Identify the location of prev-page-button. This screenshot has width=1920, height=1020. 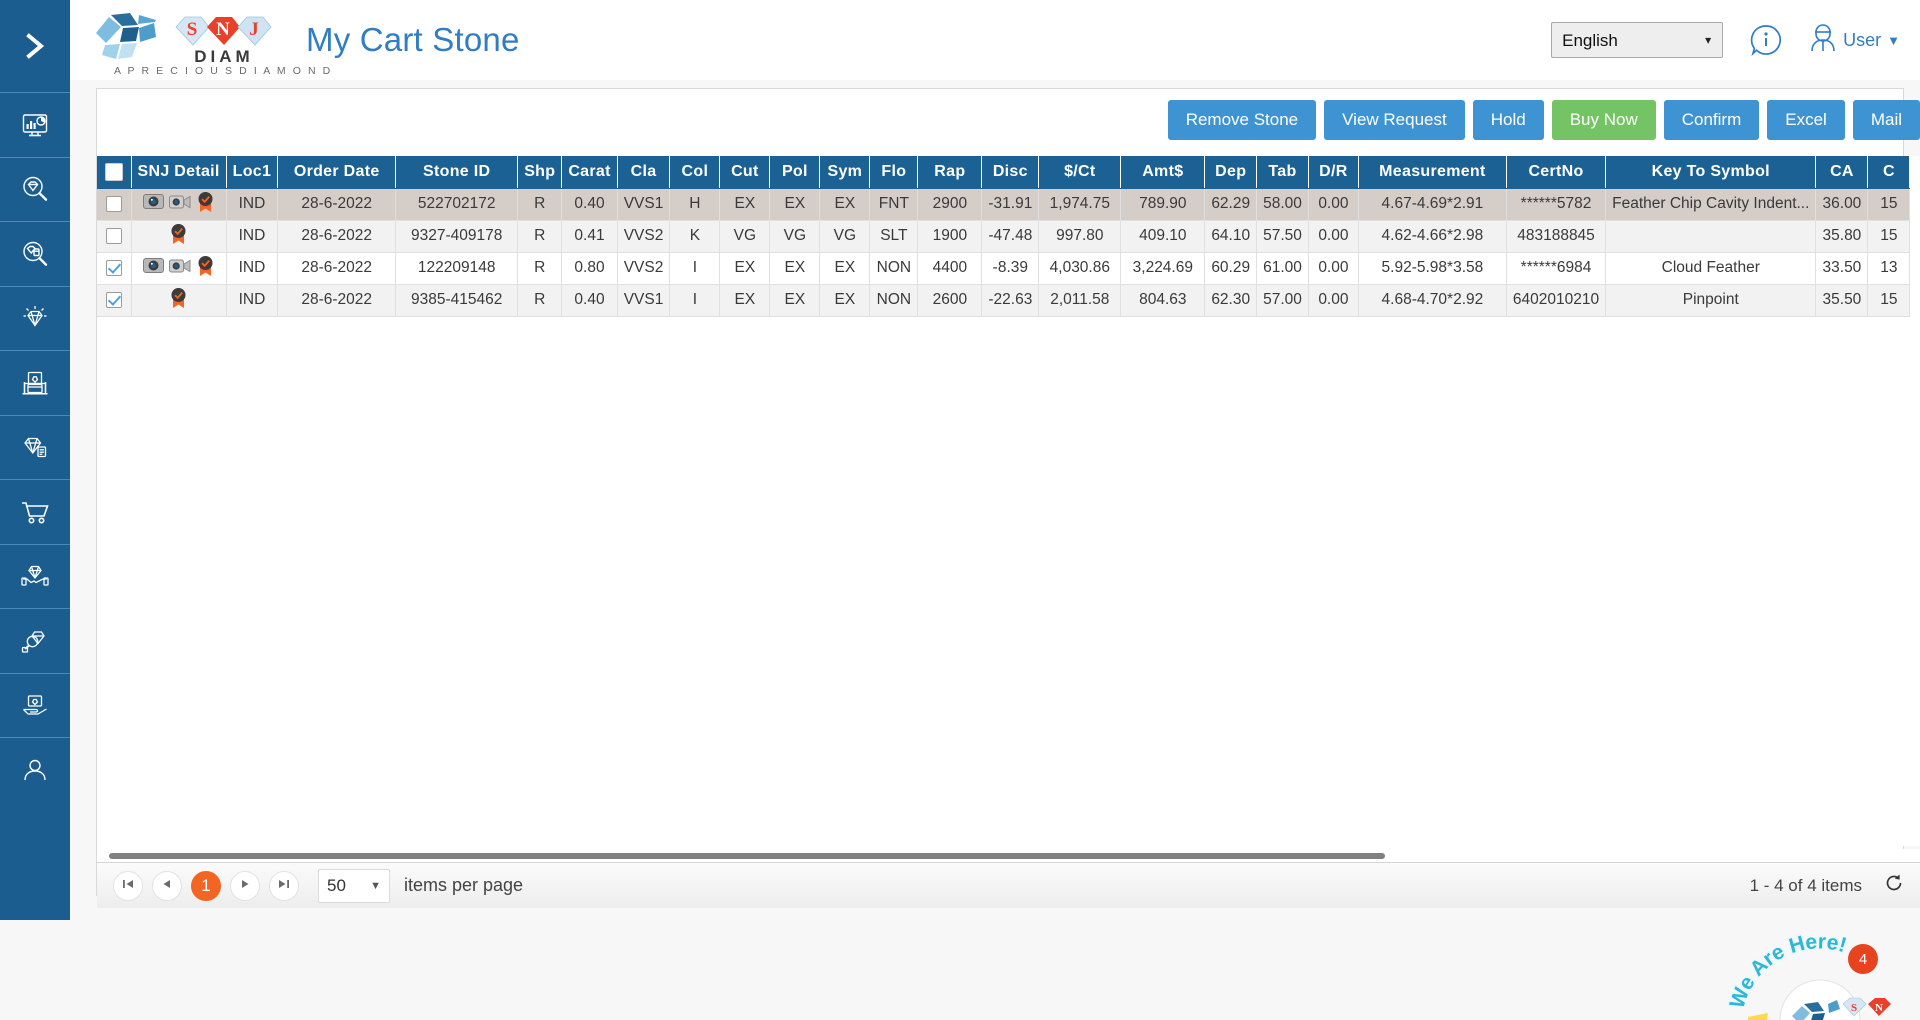
(167, 885).